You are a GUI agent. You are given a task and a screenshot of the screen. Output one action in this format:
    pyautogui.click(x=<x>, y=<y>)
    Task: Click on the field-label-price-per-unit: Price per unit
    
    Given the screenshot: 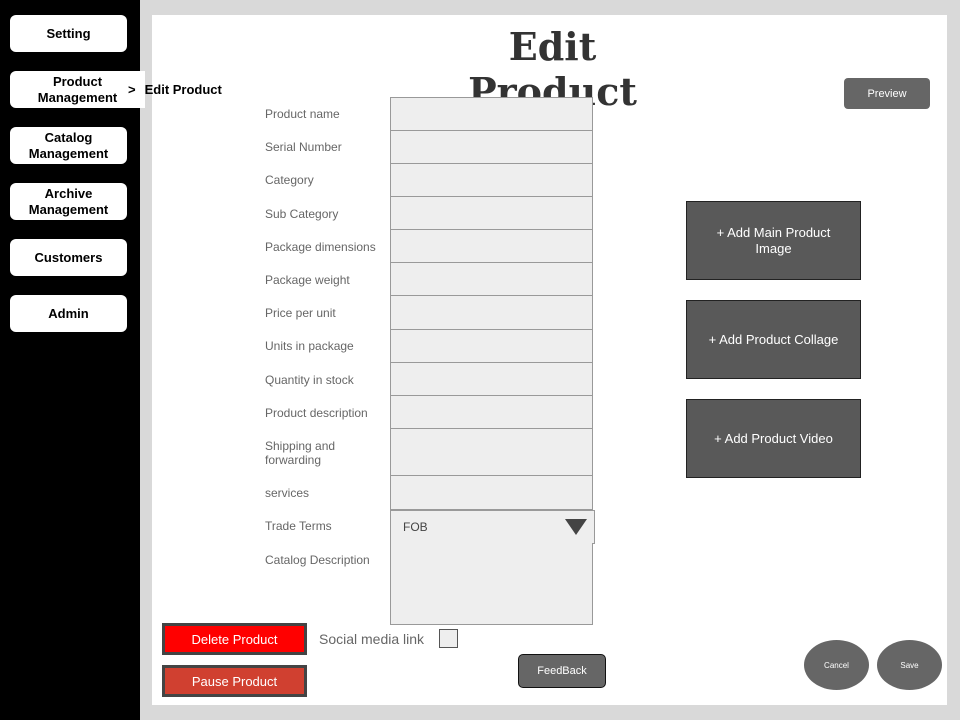 What is the action you would take?
    pyautogui.click(x=300, y=313)
    